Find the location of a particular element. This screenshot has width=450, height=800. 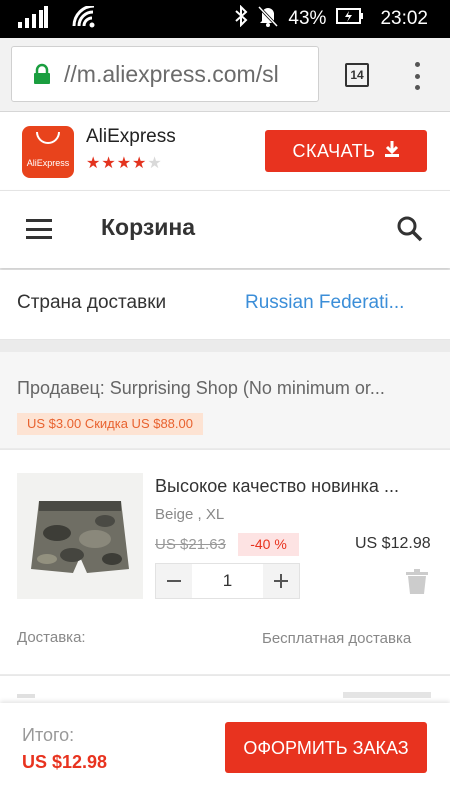

status-bar: 43% 23:02 is located at coordinates (225, 19).